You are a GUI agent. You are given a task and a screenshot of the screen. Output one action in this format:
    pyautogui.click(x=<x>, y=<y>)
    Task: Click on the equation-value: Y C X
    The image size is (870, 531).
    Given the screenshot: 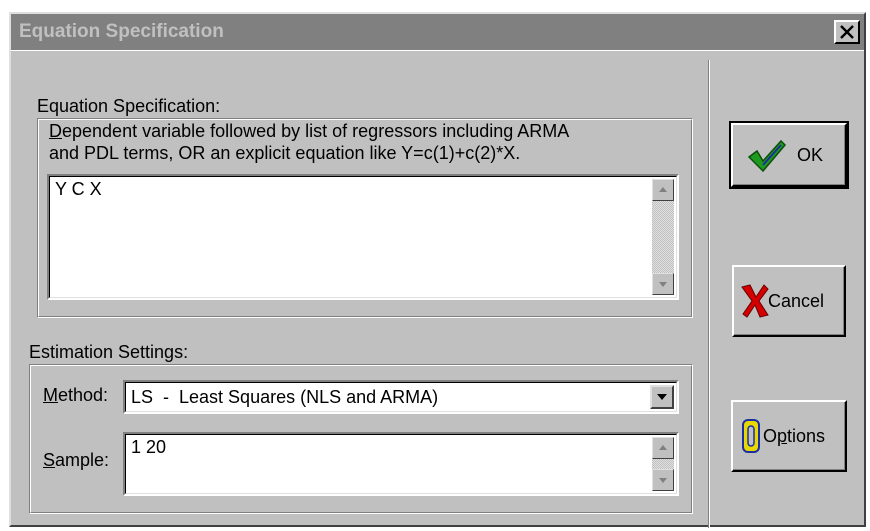 What is the action you would take?
    pyautogui.click(x=78, y=189)
    